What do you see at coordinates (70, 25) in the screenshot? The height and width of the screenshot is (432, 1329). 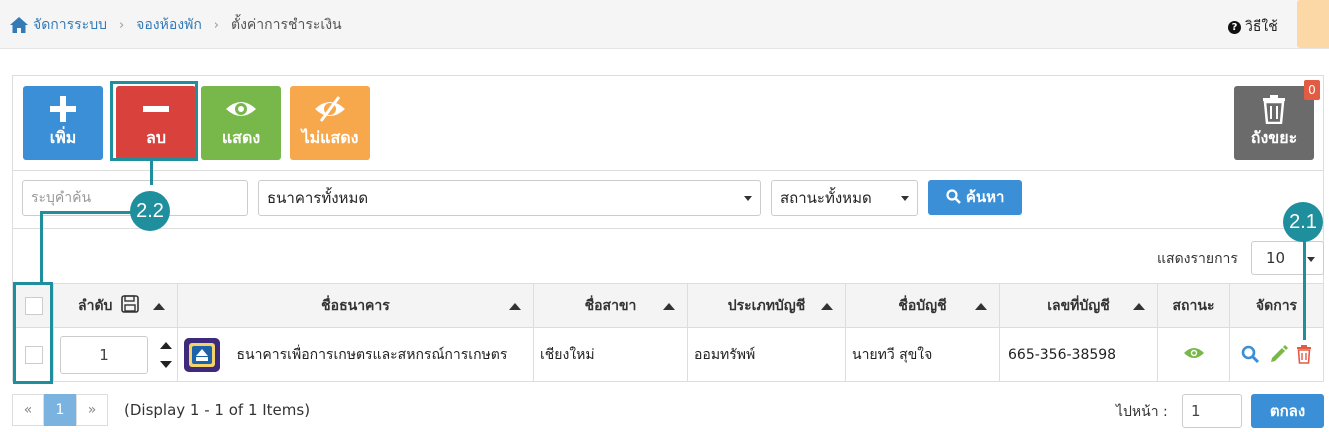 I see `breadcrumb-system: จัดการระบบ` at bounding box center [70, 25].